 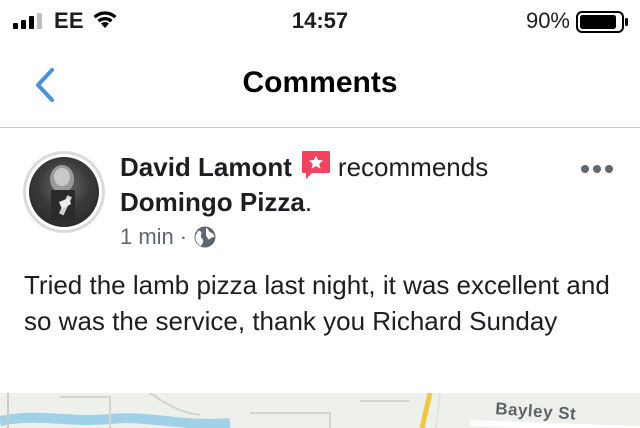 I want to click on recommended-page-line: Domingo Pizza., so click(x=216, y=202).